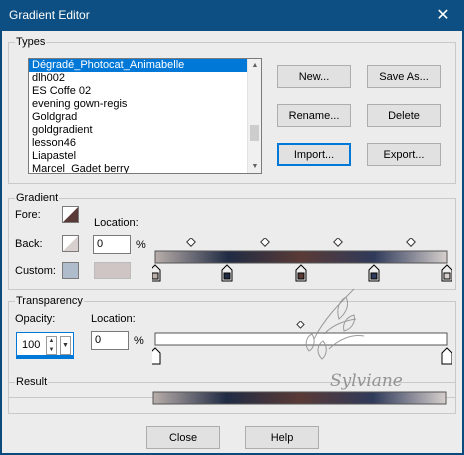 This screenshot has width=464, height=455. Describe the element at coordinates (156, 356) in the screenshot. I see `opacity-stop-left` at that location.